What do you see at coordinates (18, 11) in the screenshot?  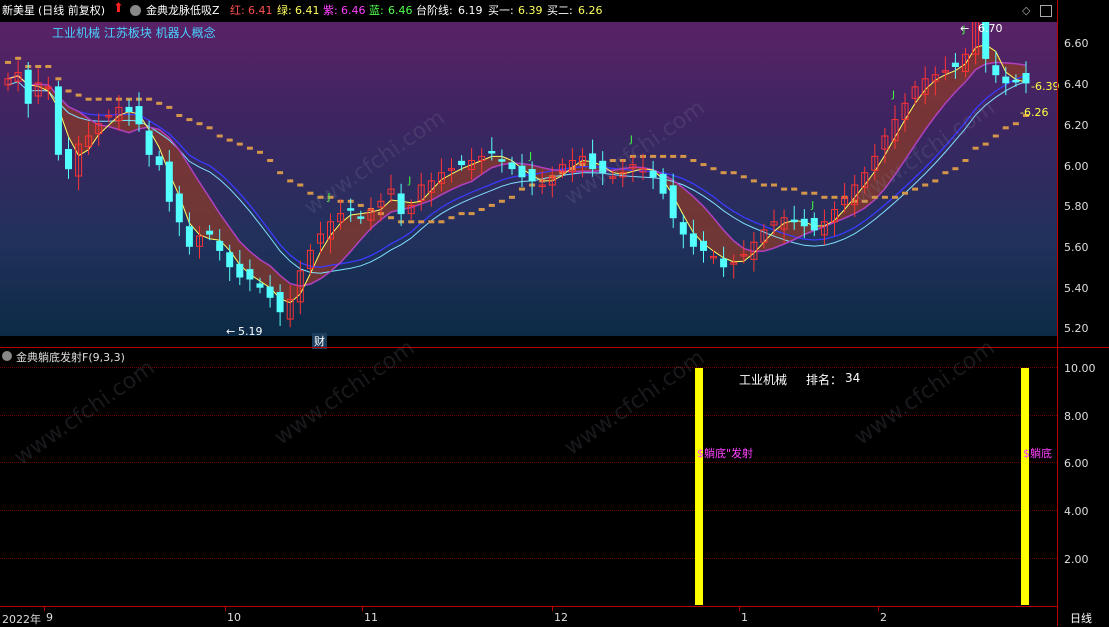 I see `stock-name: 新美星` at bounding box center [18, 11].